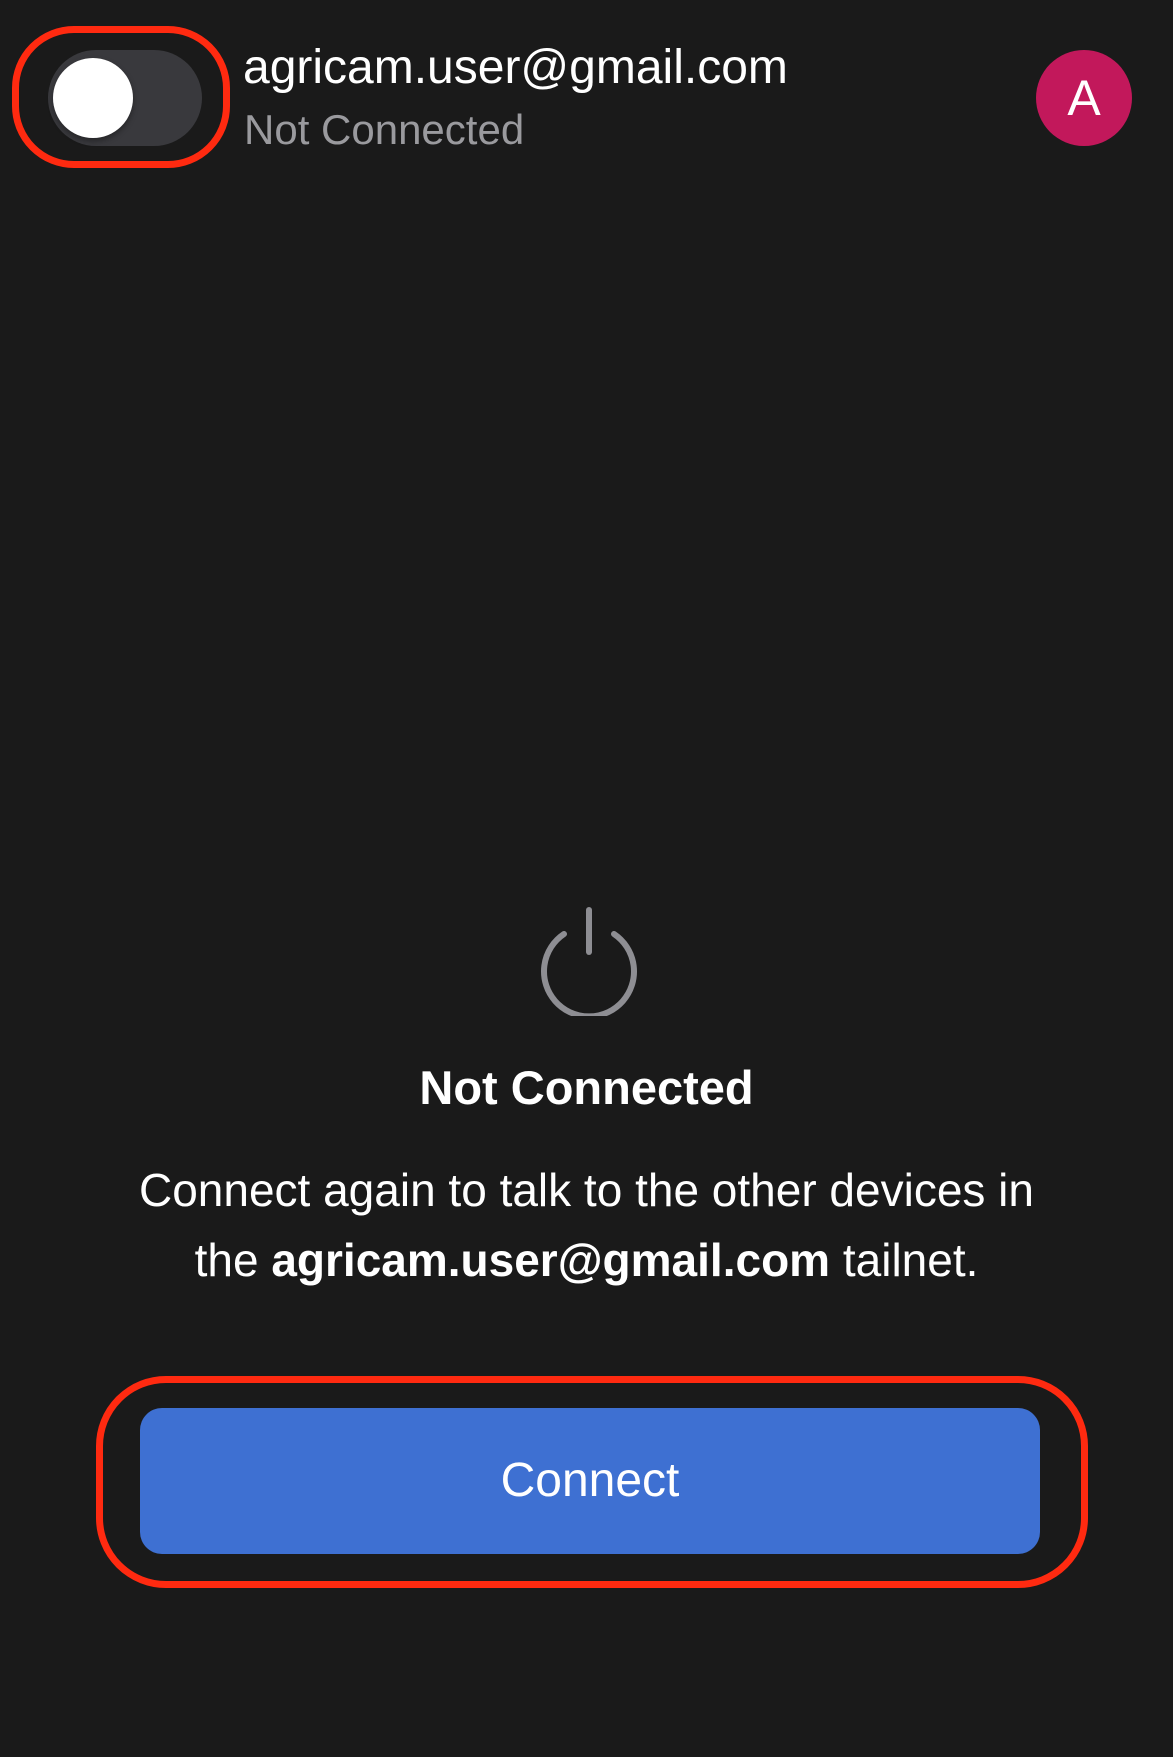 Image resolution: width=1173 pixels, height=1757 pixels. Describe the element at coordinates (93, 98) in the screenshot. I see `toggle-knob` at that location.